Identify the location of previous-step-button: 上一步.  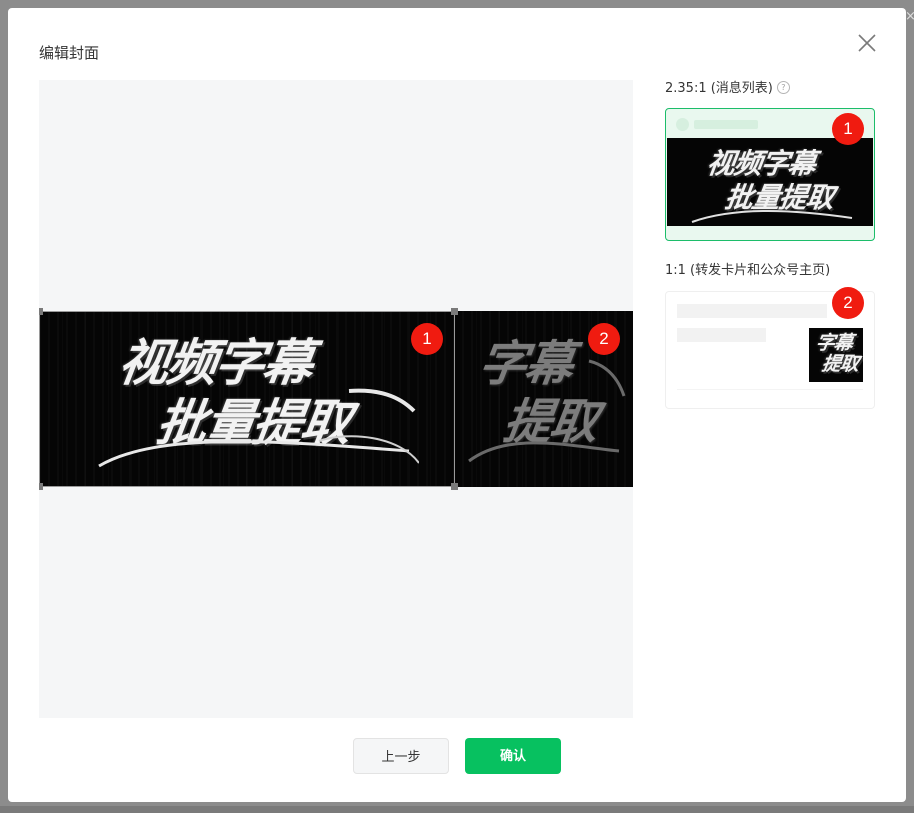
(401, 756).